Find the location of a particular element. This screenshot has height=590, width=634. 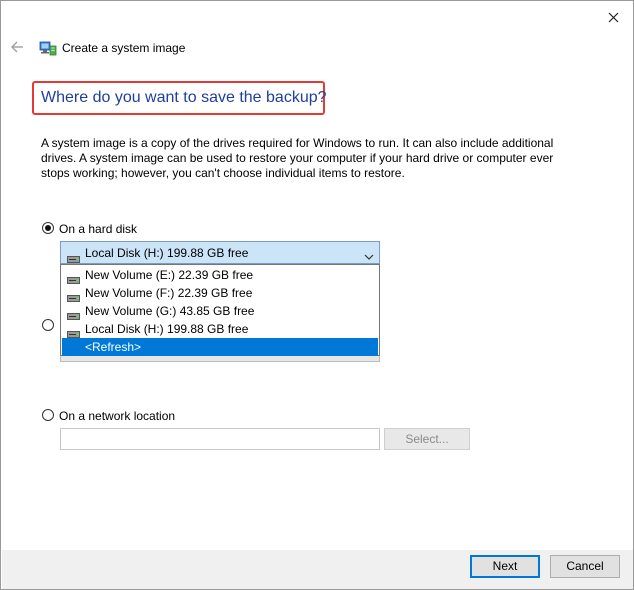

network-radio is located at coordinates (48, 415).